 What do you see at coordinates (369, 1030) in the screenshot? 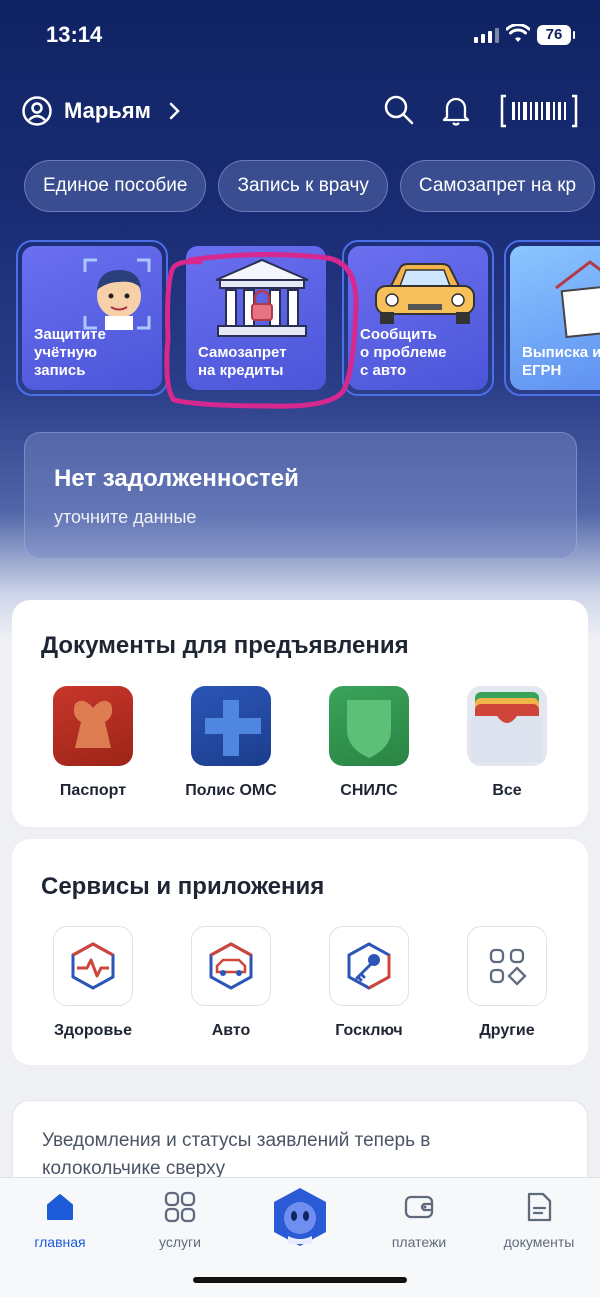
I see `item-label: Госключ` at bounding box center [369, 1030].